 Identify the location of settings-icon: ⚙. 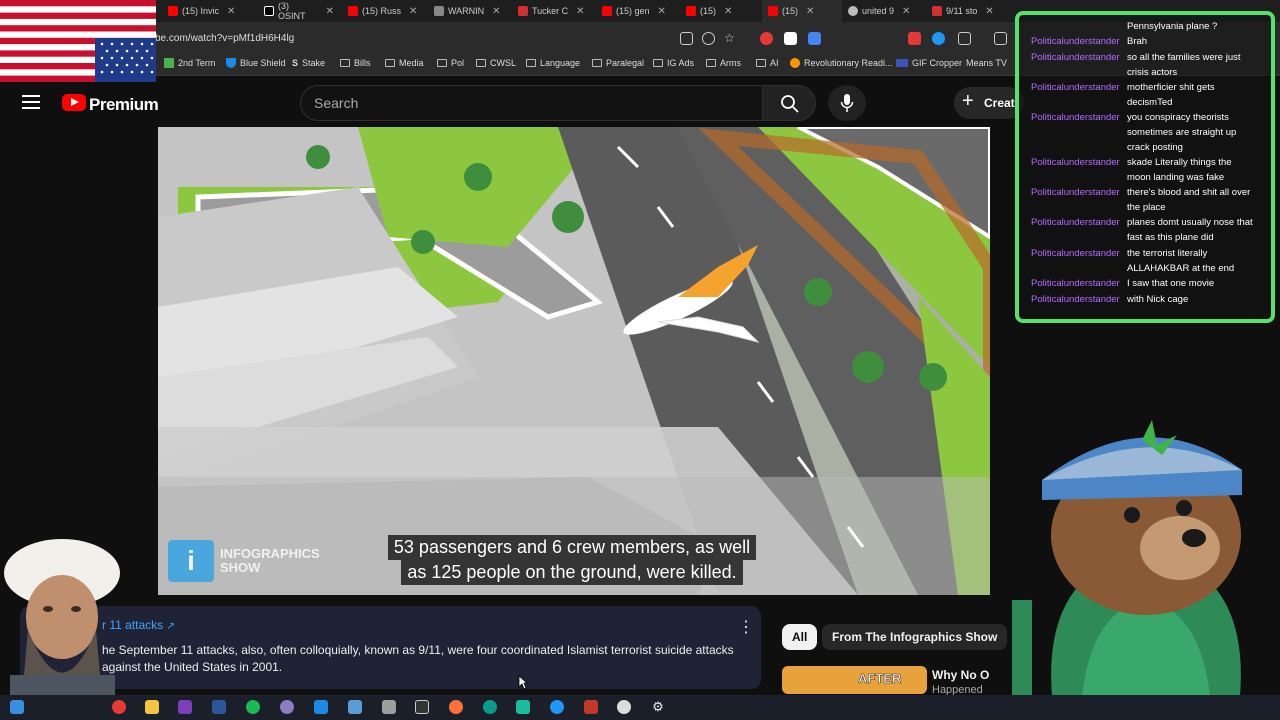
(658, 707).